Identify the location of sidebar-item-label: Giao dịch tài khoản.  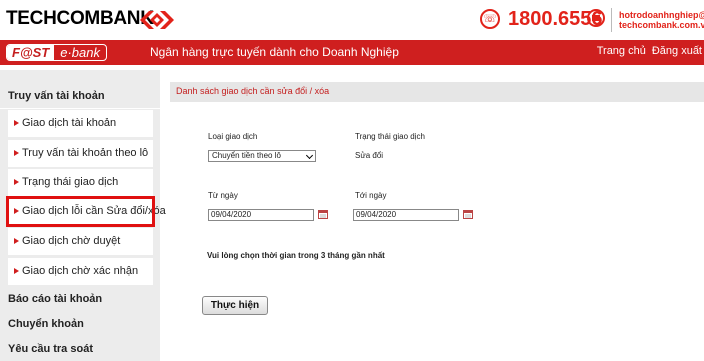
(69, 123).